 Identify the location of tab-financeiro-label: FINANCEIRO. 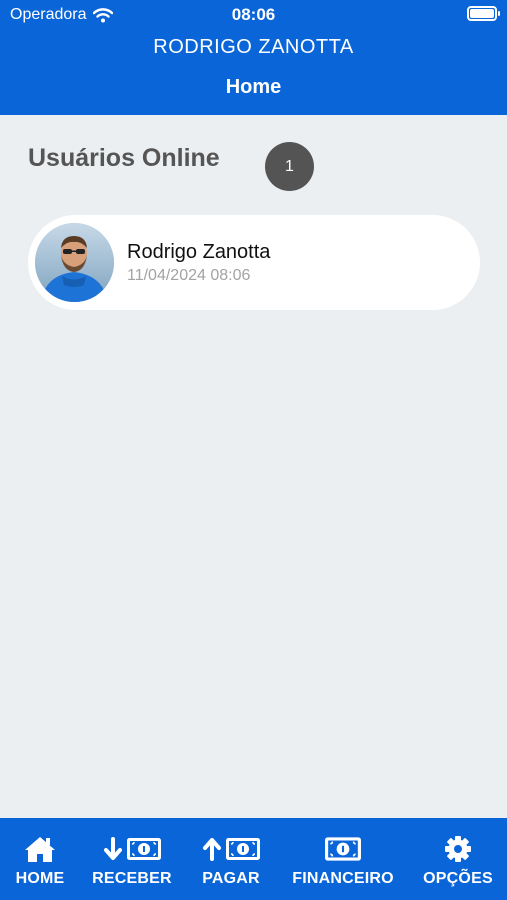
(343, 878).